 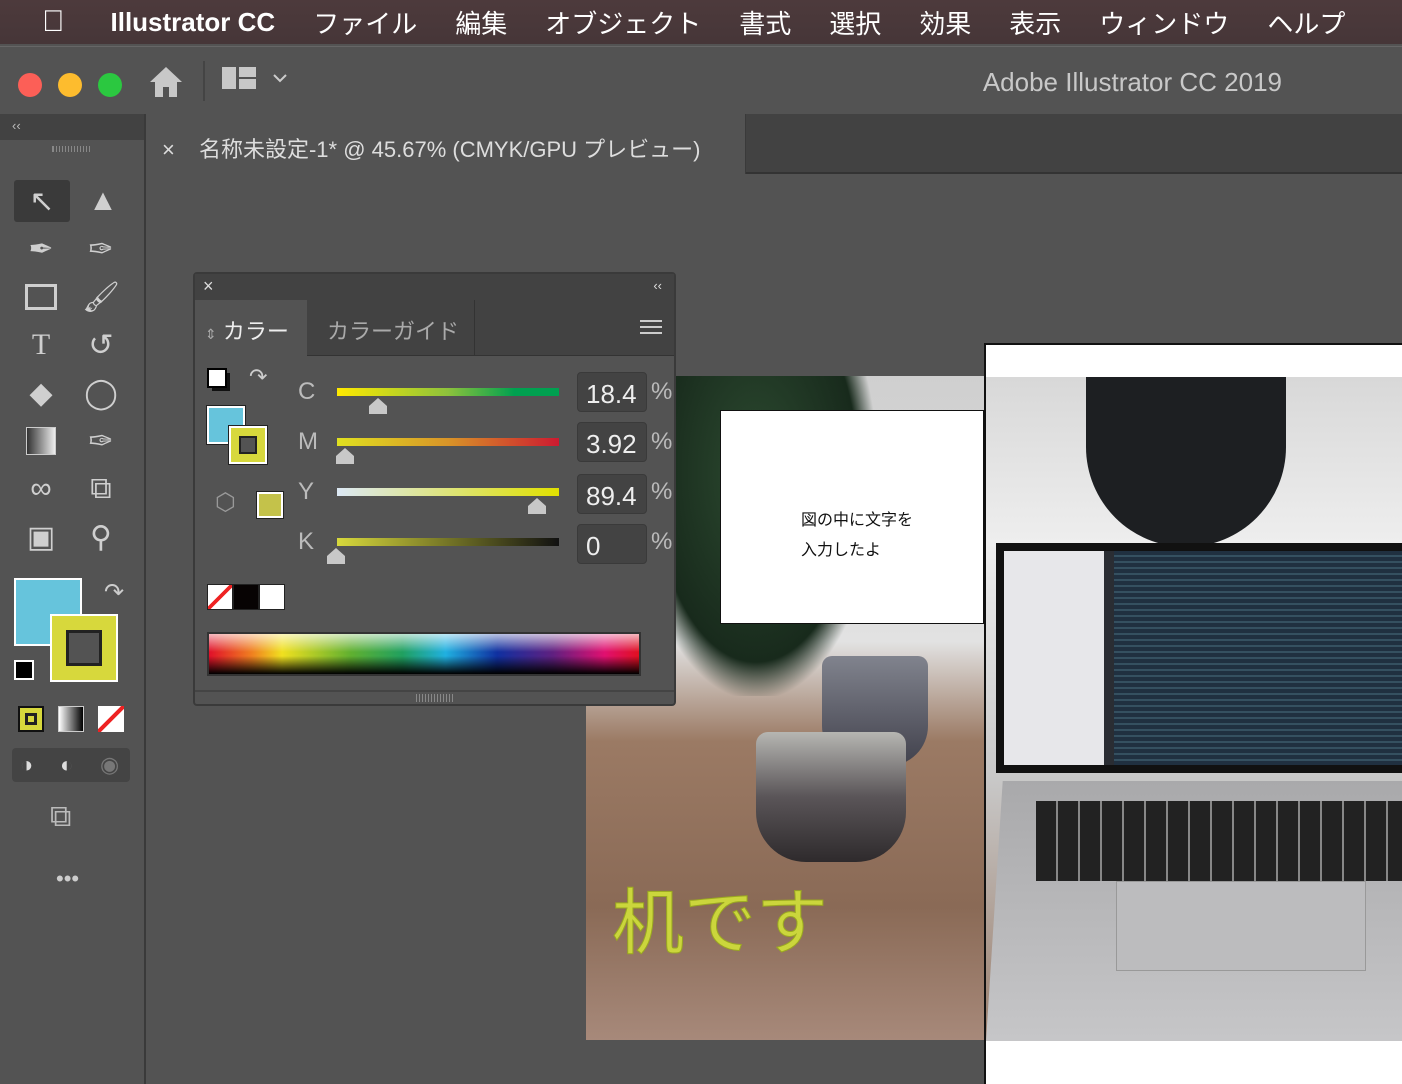 What do you see at coordinates (448, 392) in the screenshot?
I see `cyan-slider` at bounding box center [448, 392].